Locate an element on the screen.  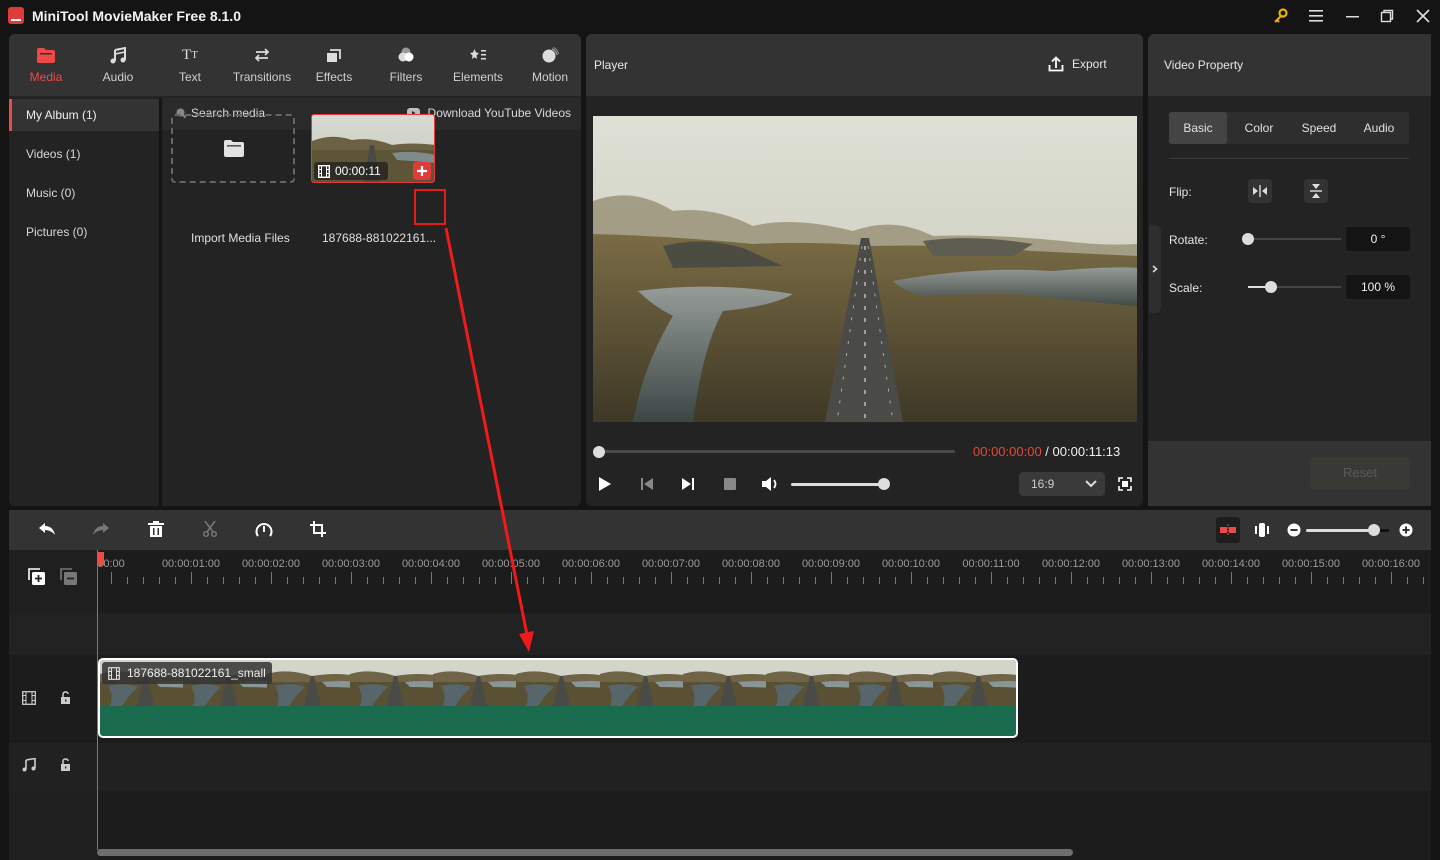
tab-color: Color is located at coordinates (1259, 128).